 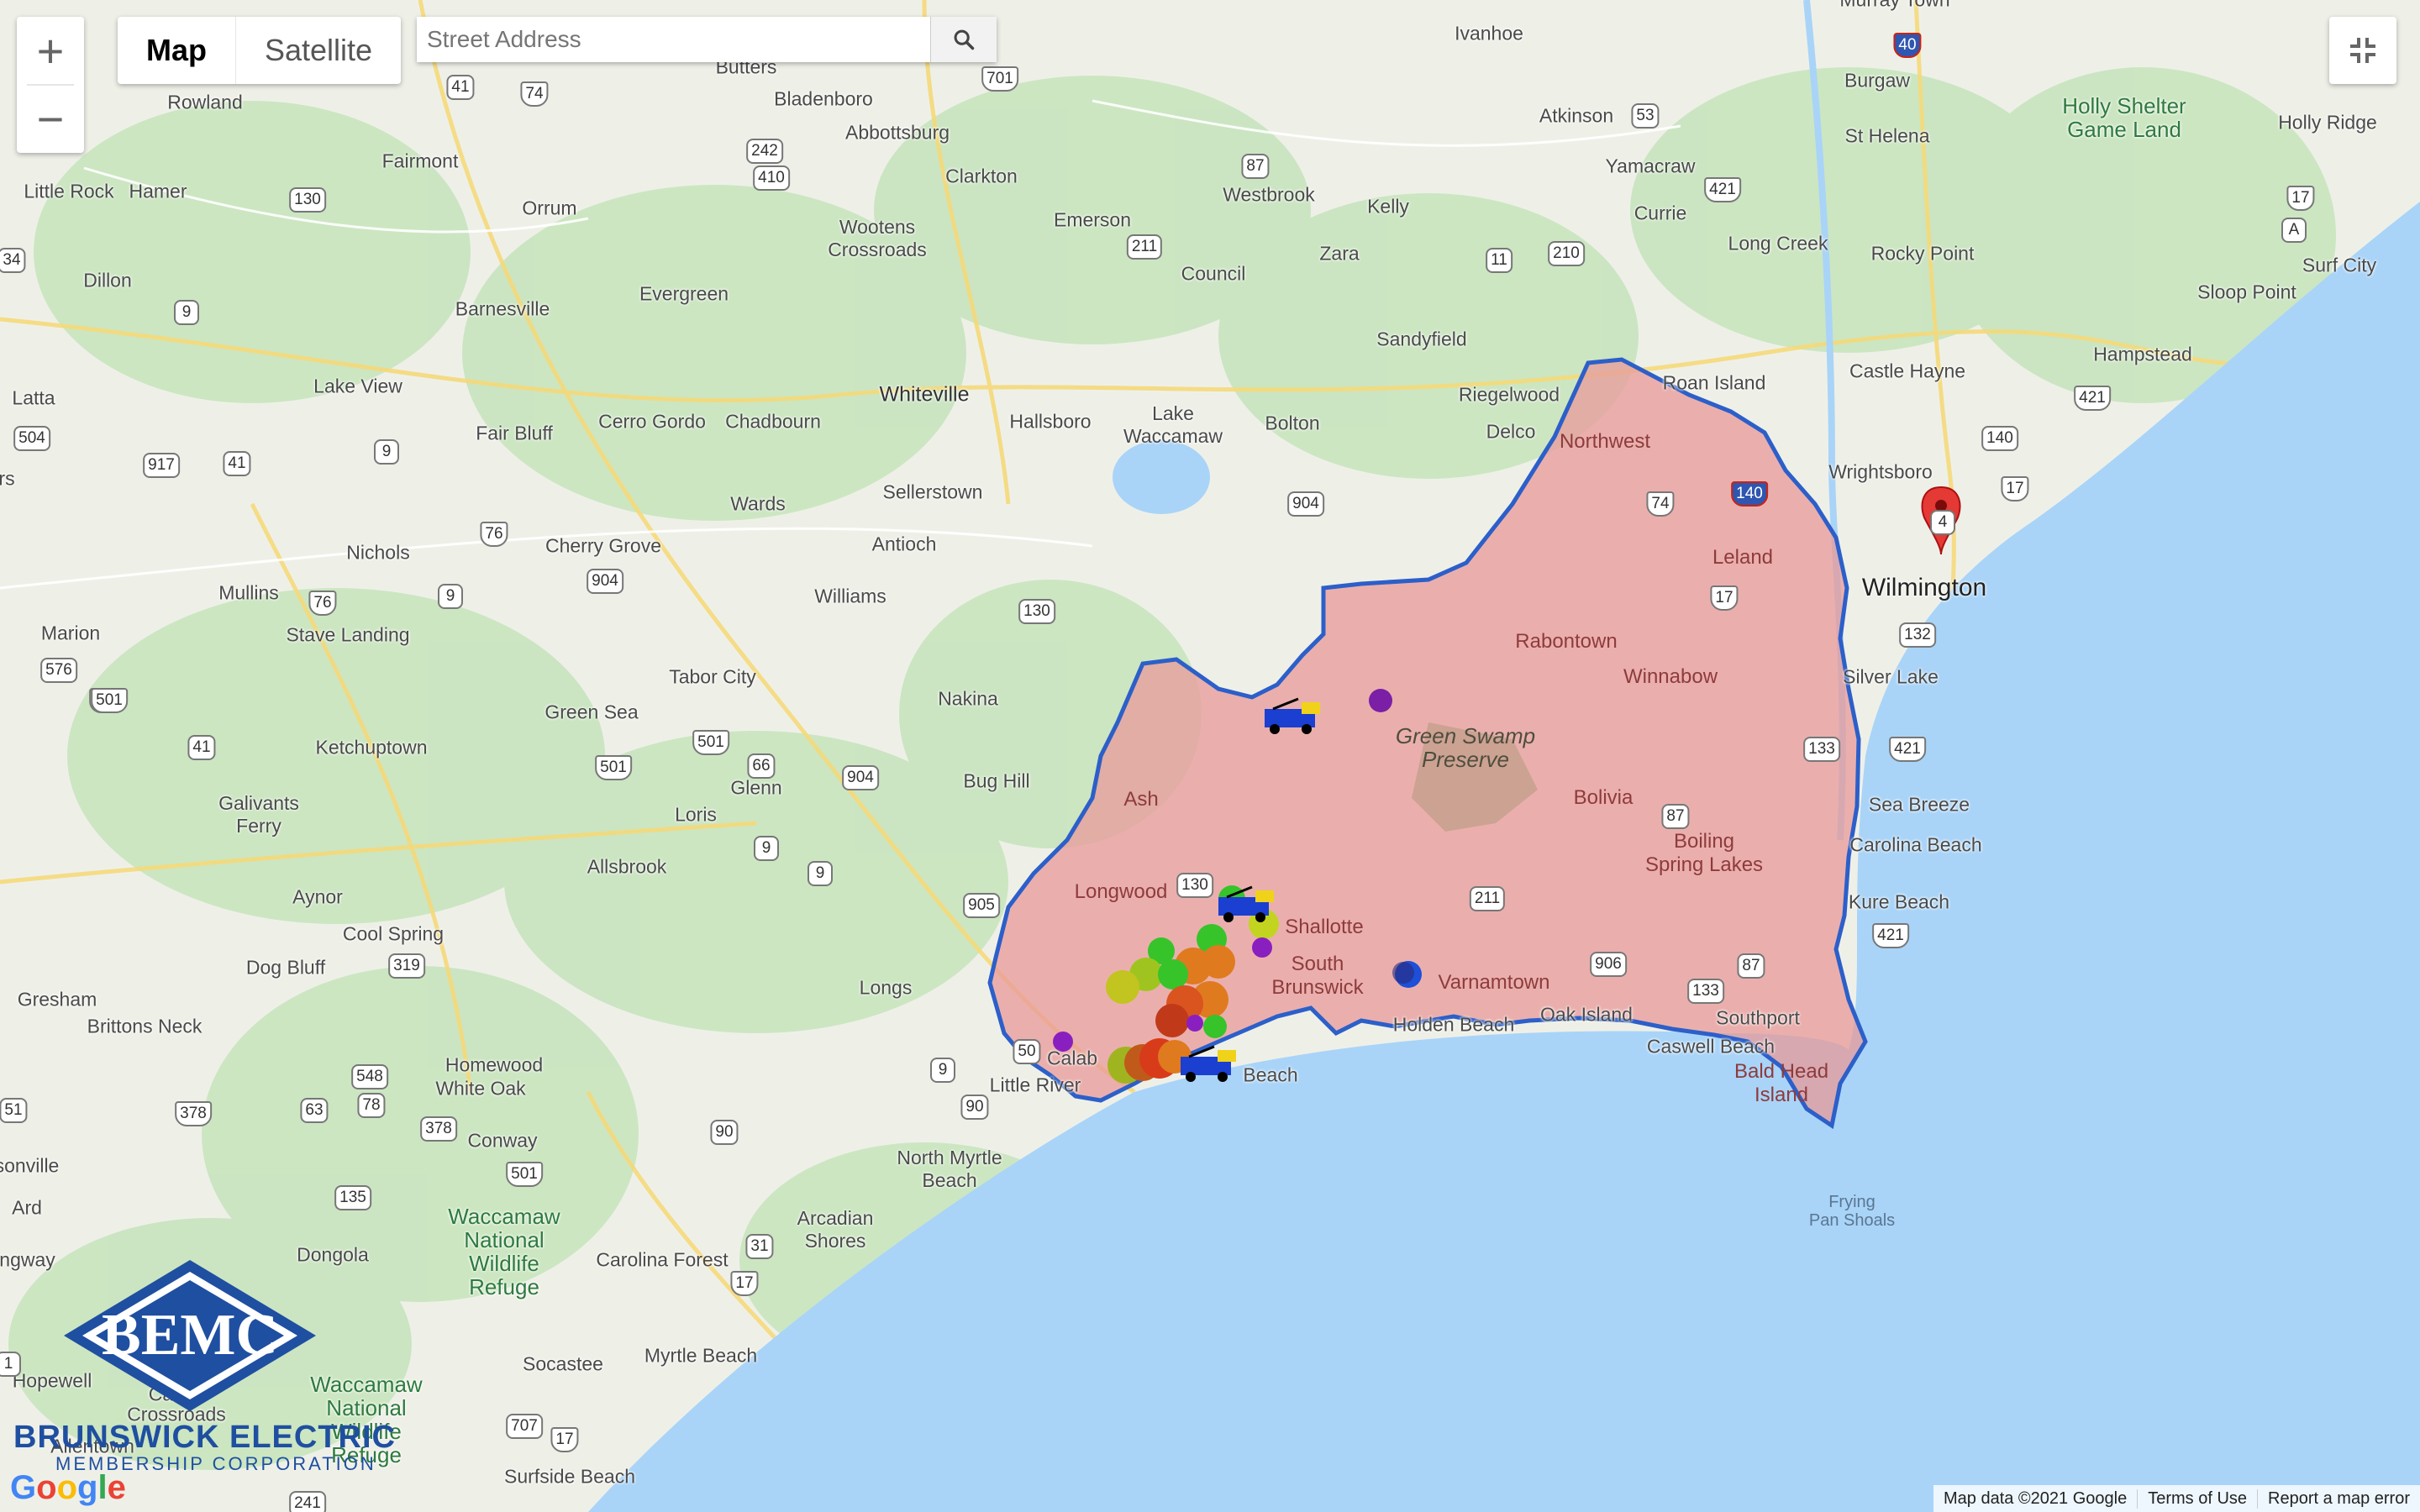 What do you see at coordinates (23, 1487) in the screenshot?
I see `google-letter: G` at bounding box center [23, 1487].